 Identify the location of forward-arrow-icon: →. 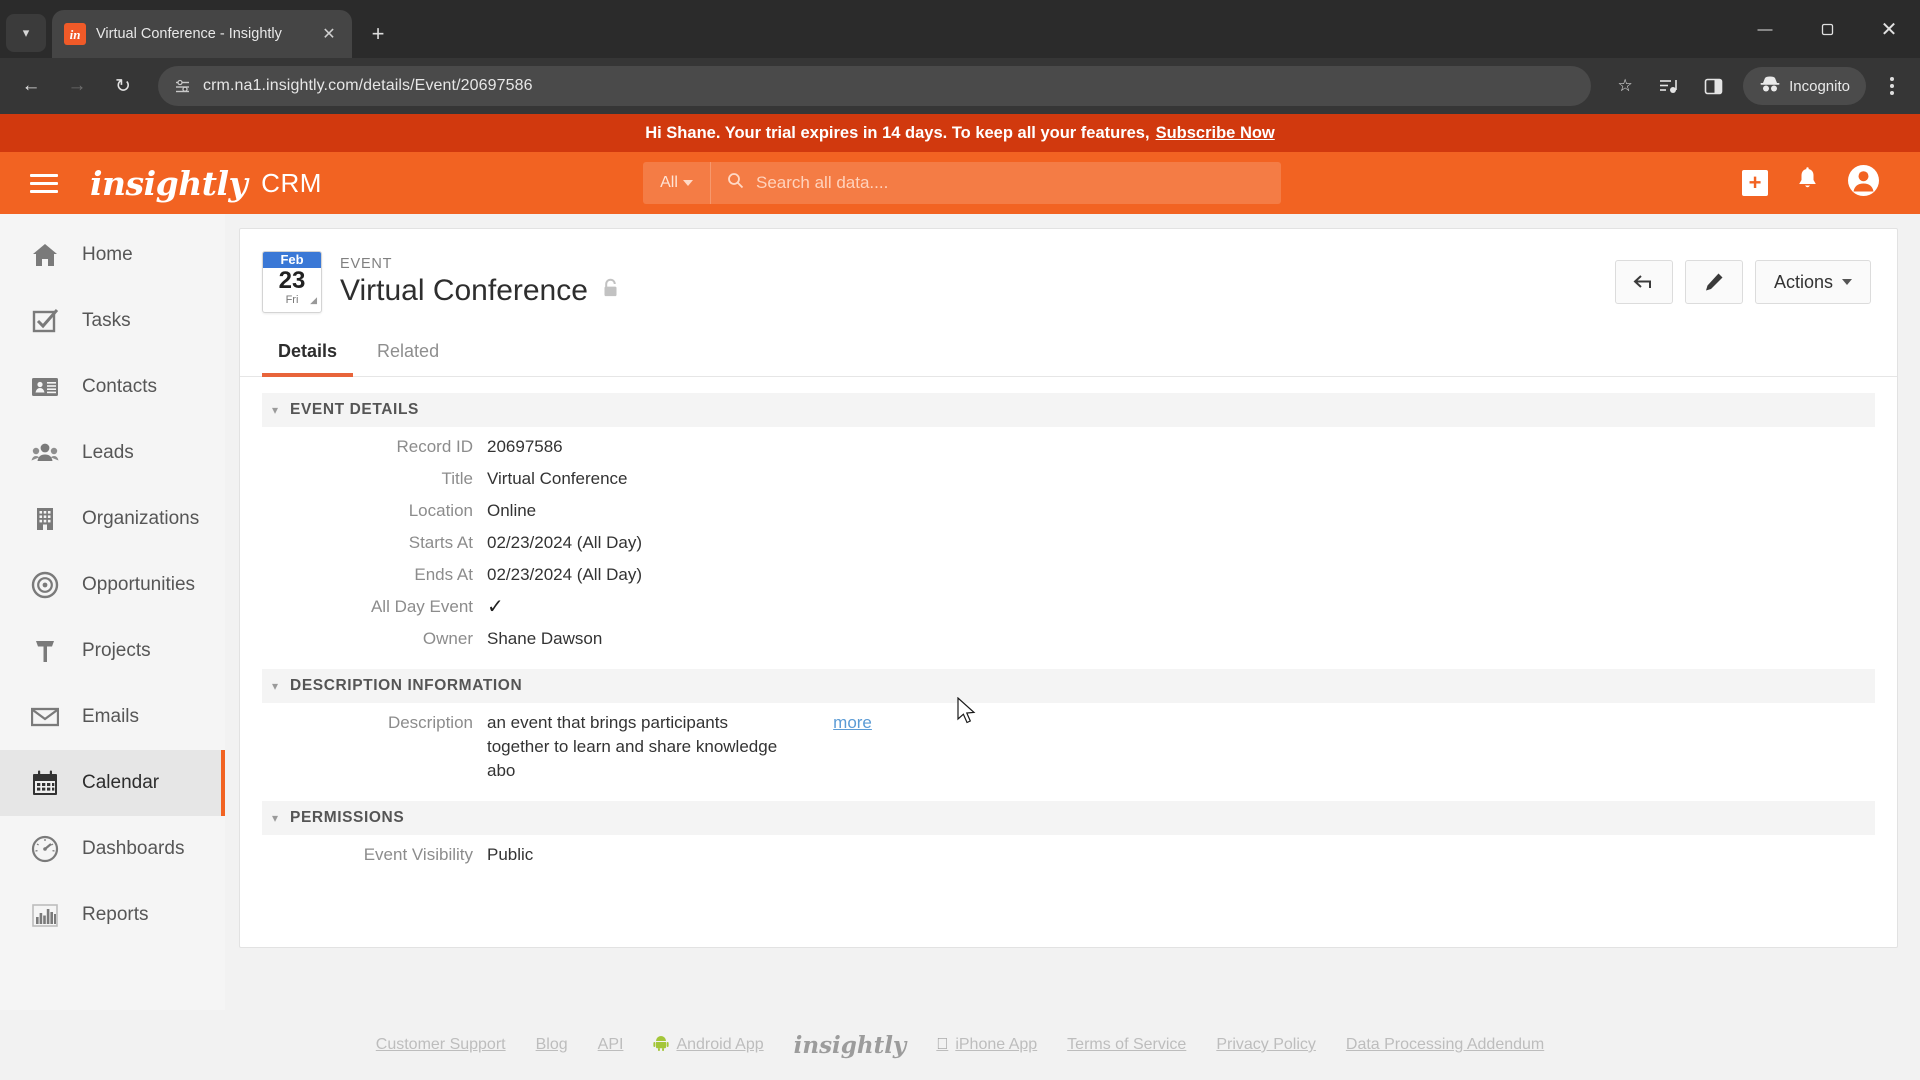
(77, 86).